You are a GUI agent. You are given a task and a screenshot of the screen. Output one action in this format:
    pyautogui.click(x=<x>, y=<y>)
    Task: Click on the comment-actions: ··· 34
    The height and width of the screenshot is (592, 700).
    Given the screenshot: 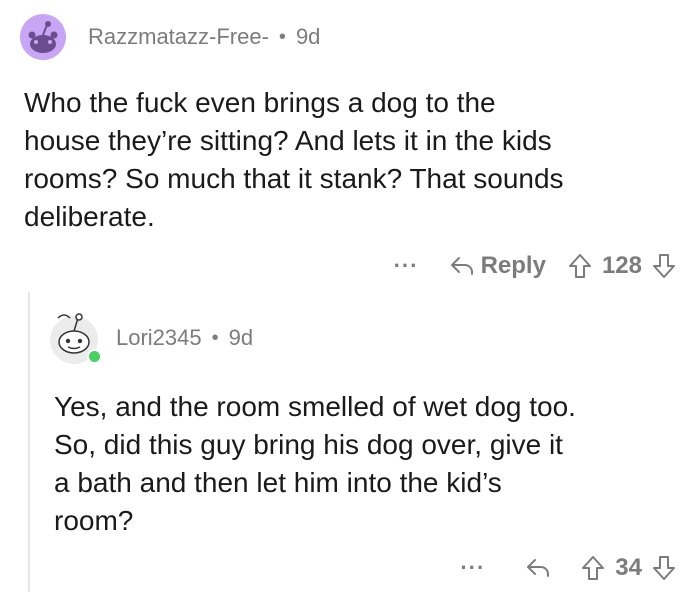 What is the action you would take?
    pyautogui.click(x=568, y=568)
    